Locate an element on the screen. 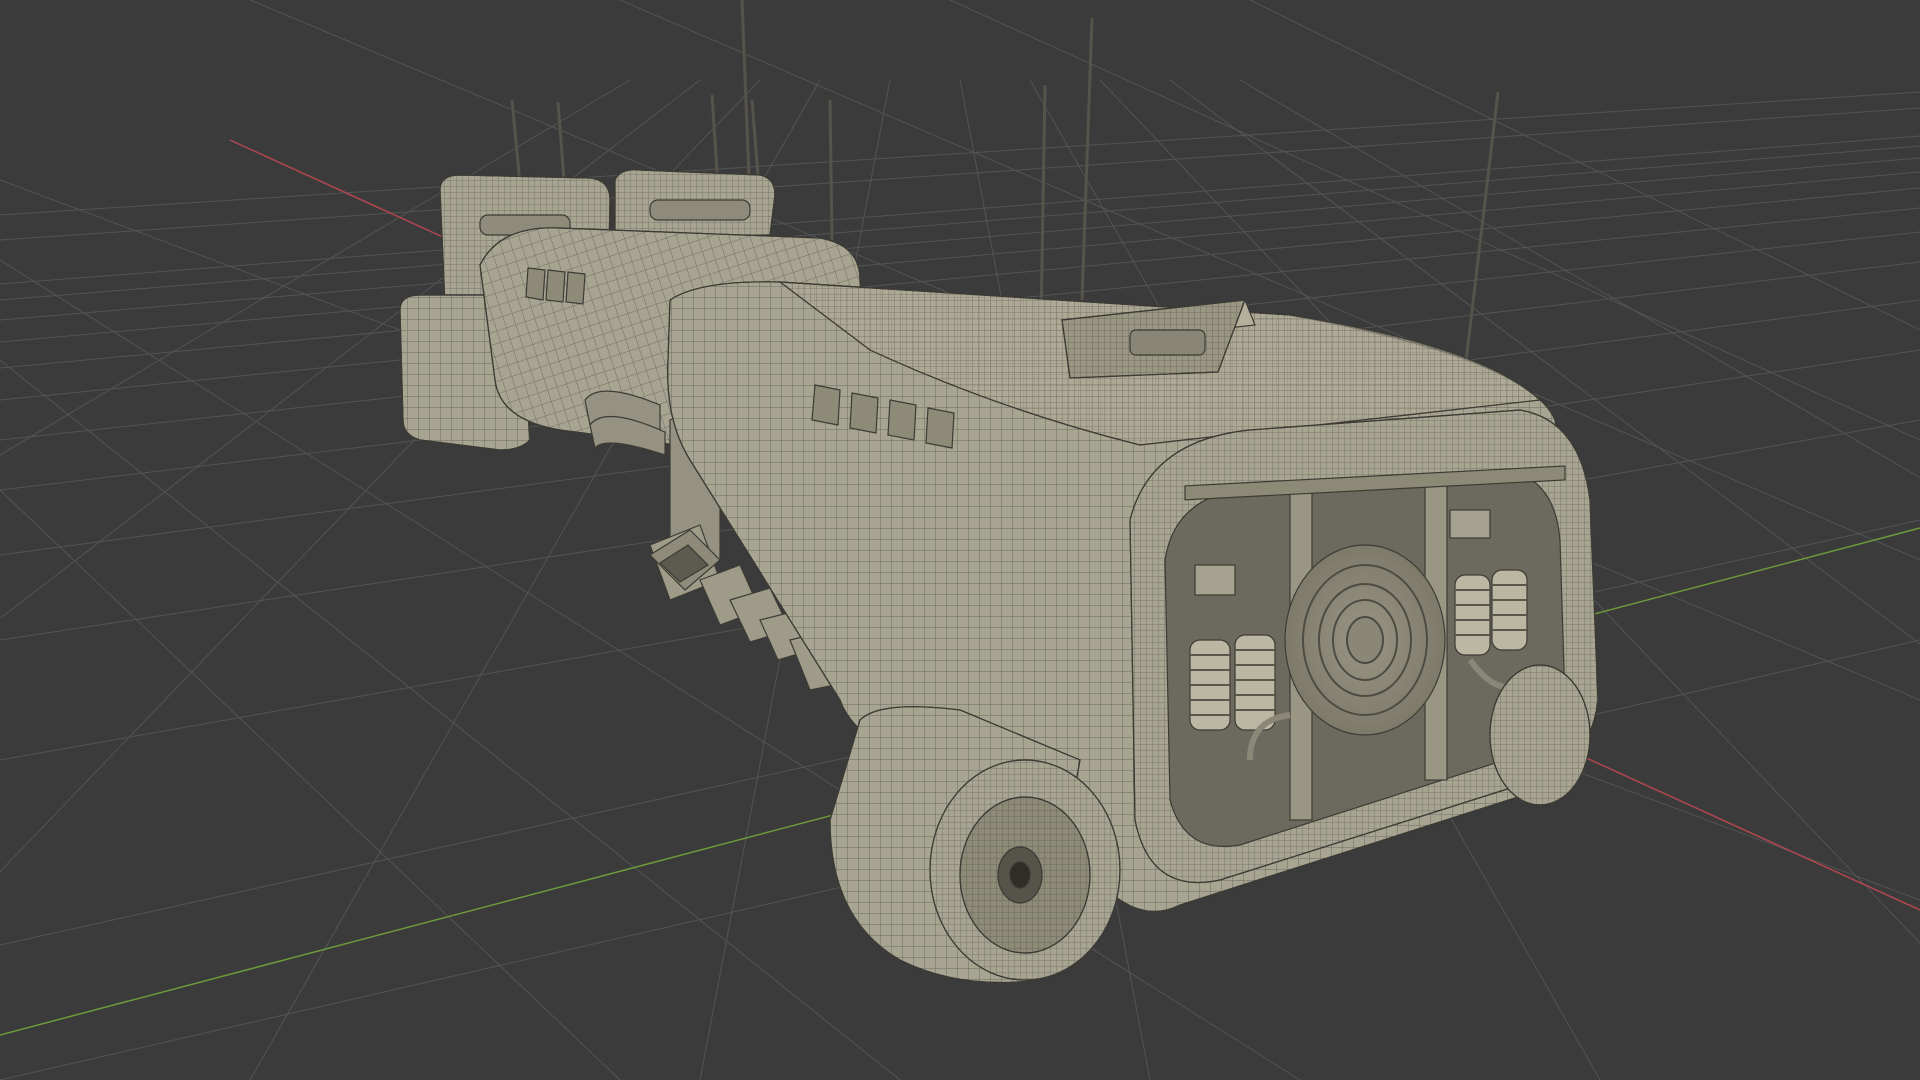 This screenshot has width=1920, height=1080. rear-thruster-right is located at coordinates (1540, 735).